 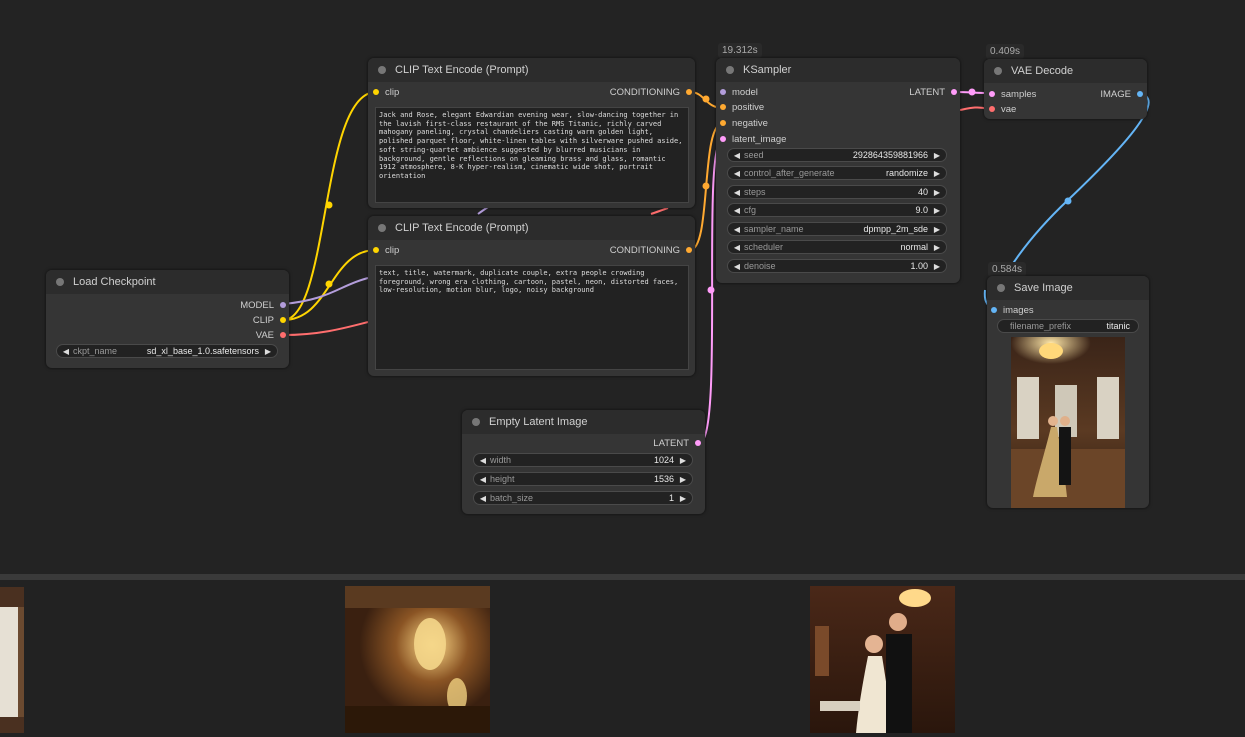 I want to click on seed-widget: ◀ seed 292864359881966 ▶, so click(x=837, y=155).